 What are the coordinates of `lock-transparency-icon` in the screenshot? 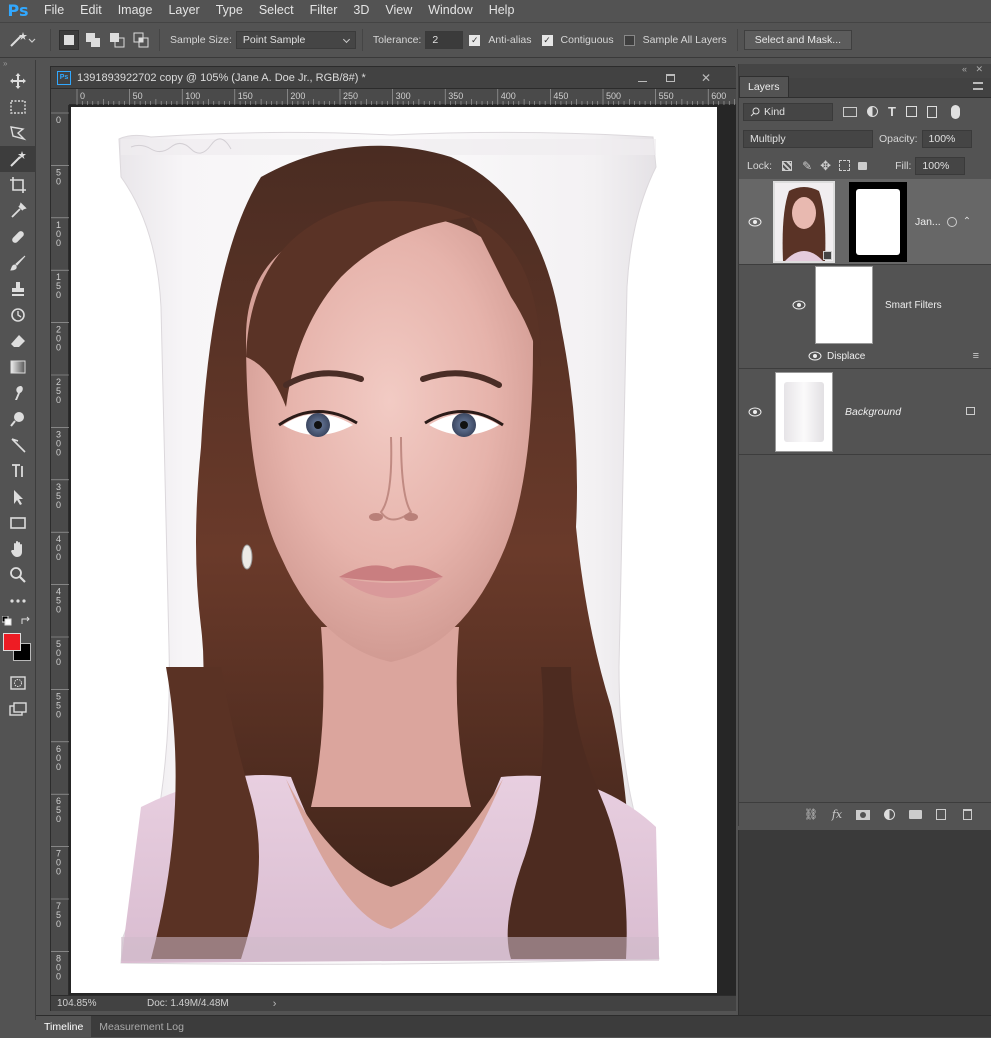 It's located at (787, 165).